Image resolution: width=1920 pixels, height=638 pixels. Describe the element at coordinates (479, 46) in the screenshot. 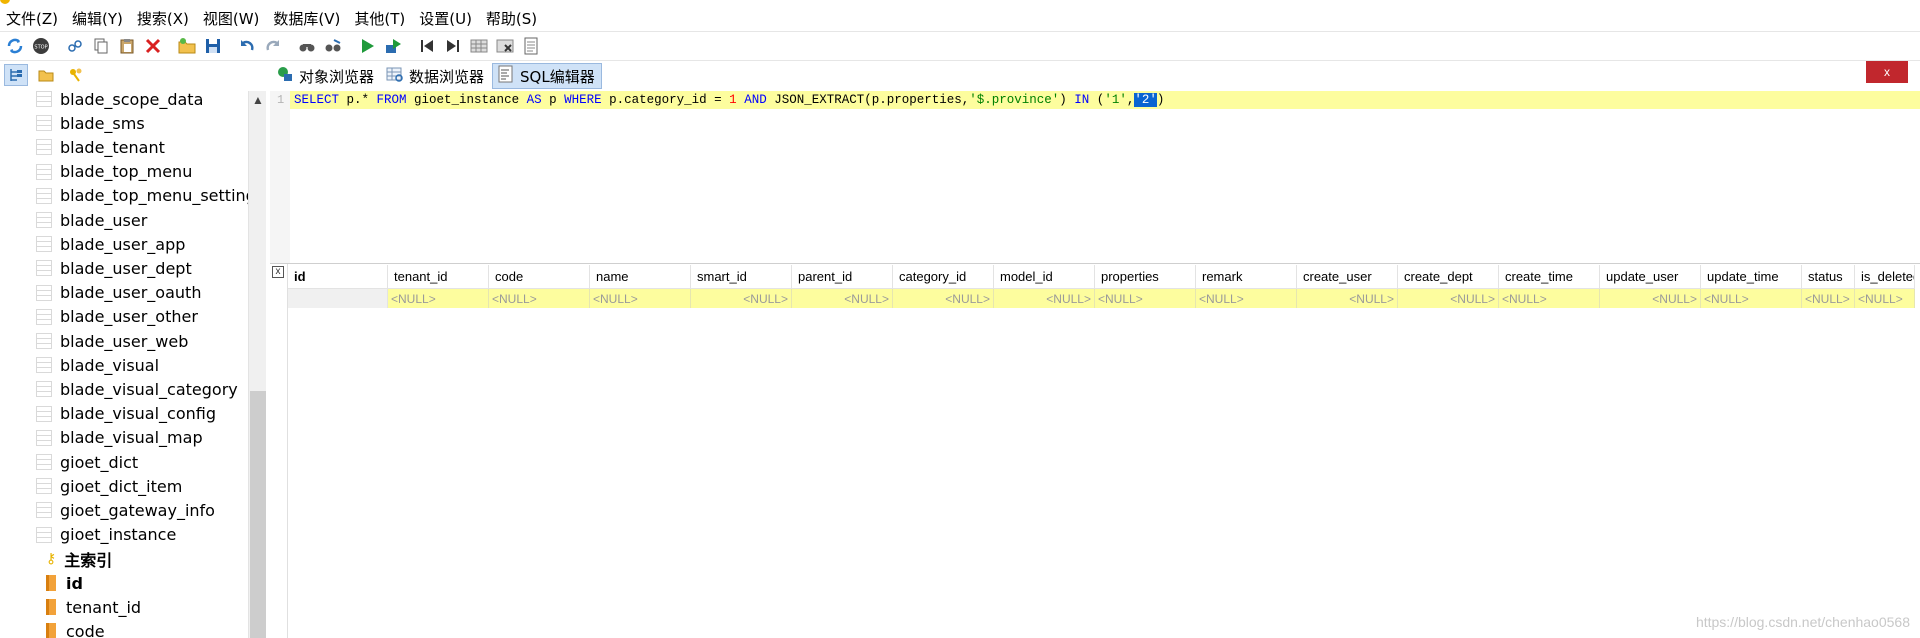

I see `grid-icon` at that location.